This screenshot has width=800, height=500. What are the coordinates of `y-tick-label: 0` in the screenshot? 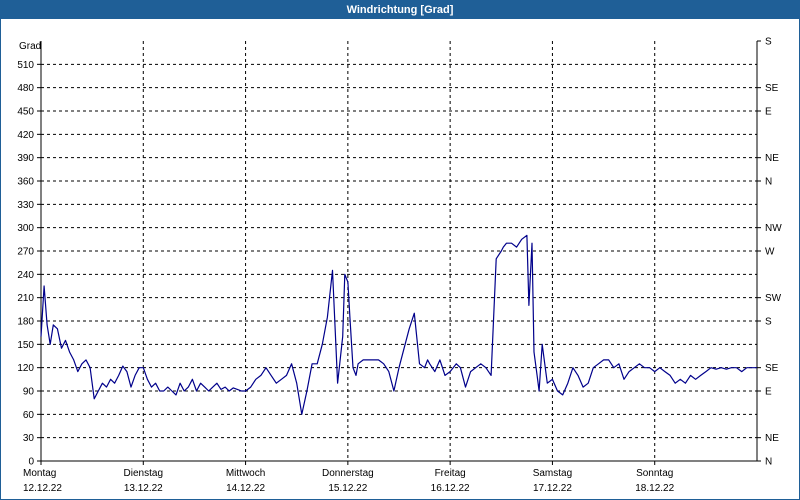 It's located at (31, 462).